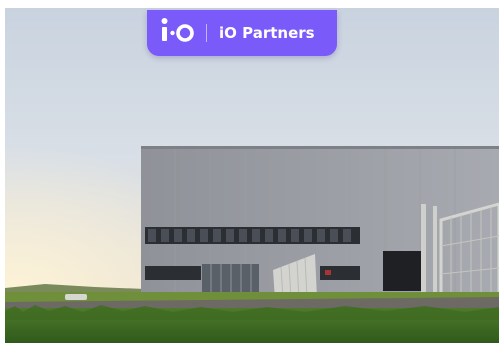 This screenshot has height=343, width=499. I want to click on parked-car, so click(76, 297).